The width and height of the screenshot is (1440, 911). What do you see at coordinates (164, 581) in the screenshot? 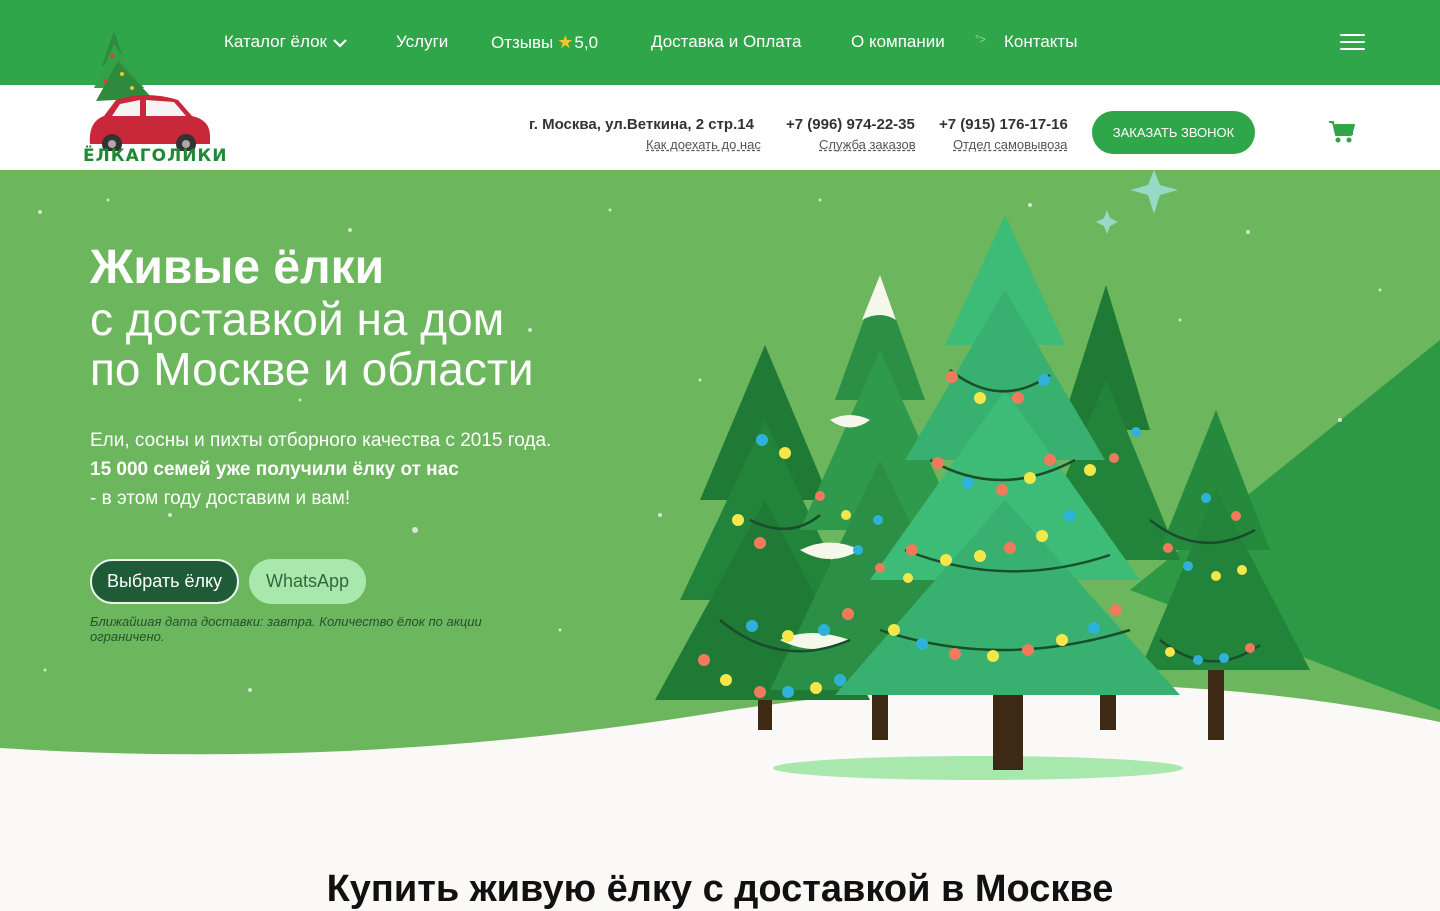
I see `choose-tree-button: Выбрать ёлку` at bounding box center [164, 581].